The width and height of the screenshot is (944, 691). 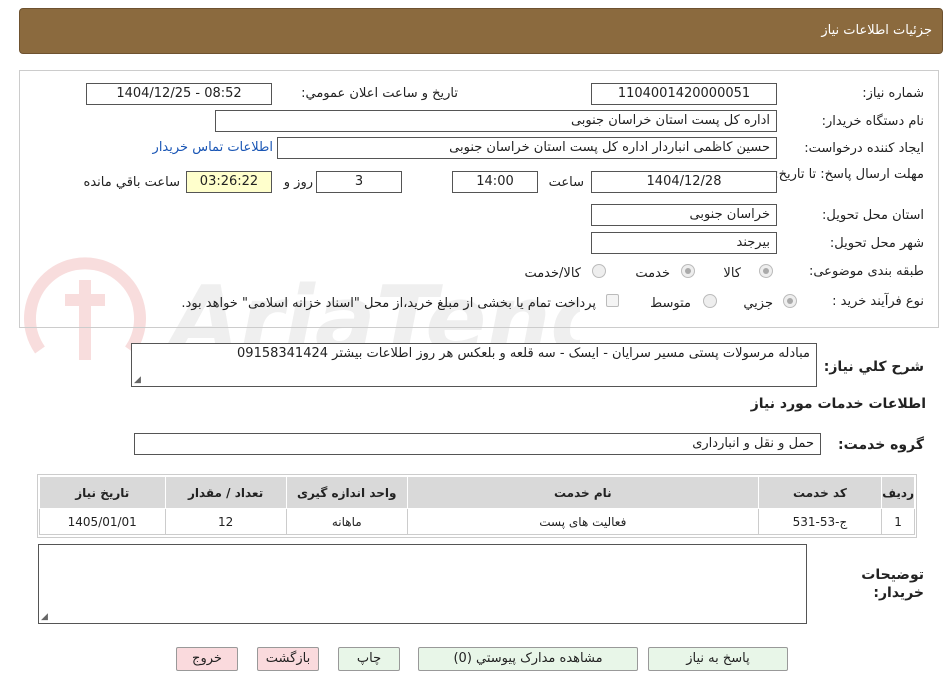 What do you see at coordinates (820, 492) in the screenshot?
I see `col-service-code: کد خدمت` at bounding box center [820, 492].